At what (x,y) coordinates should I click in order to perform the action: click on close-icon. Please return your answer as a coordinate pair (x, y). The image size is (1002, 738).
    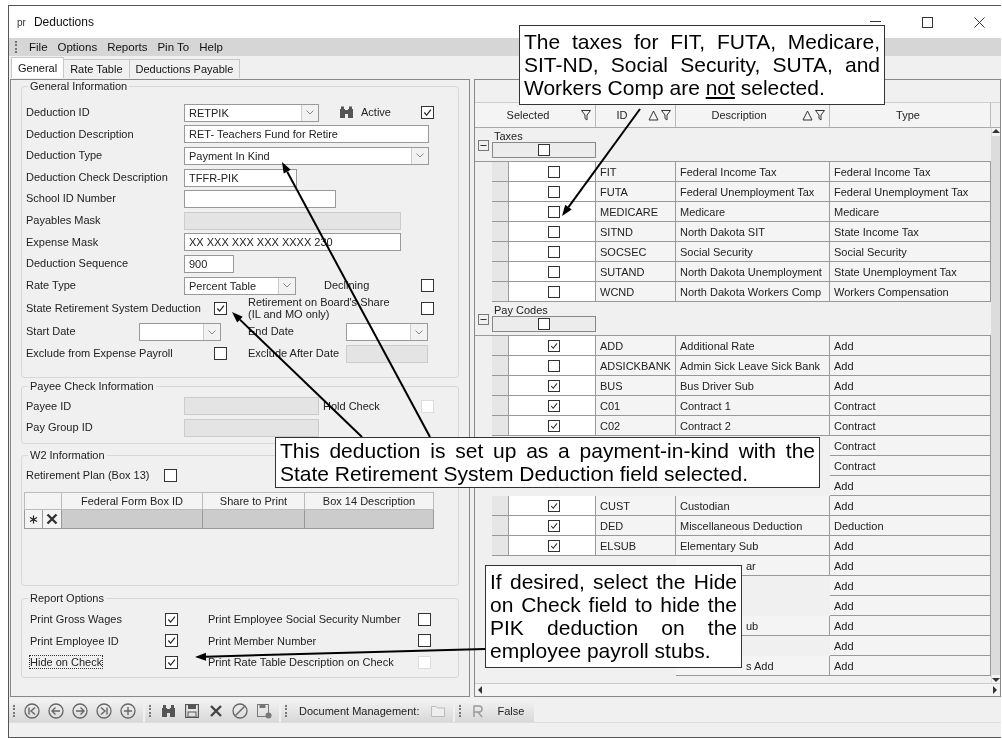
    Looking at the image, I should click on (979, 22).